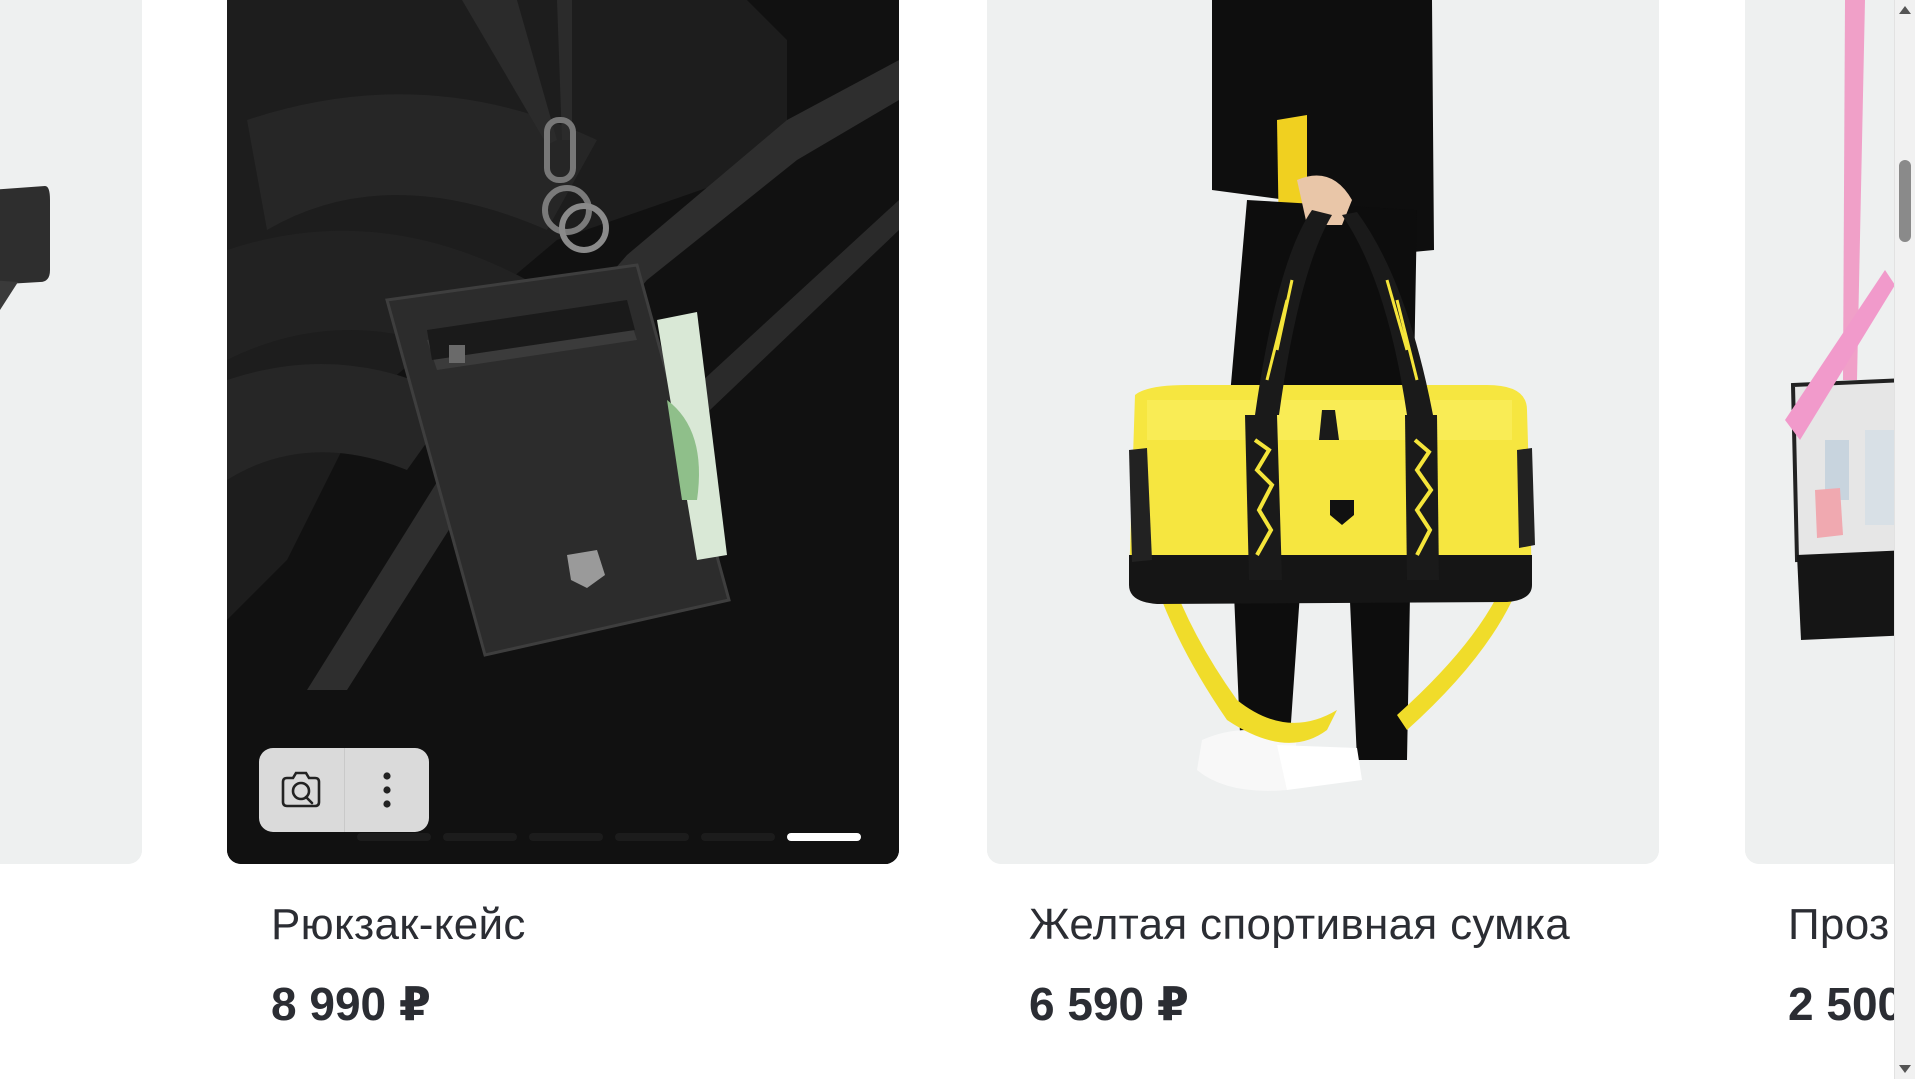  I want to click on product-price: 2 500, so click(1841, 1004).